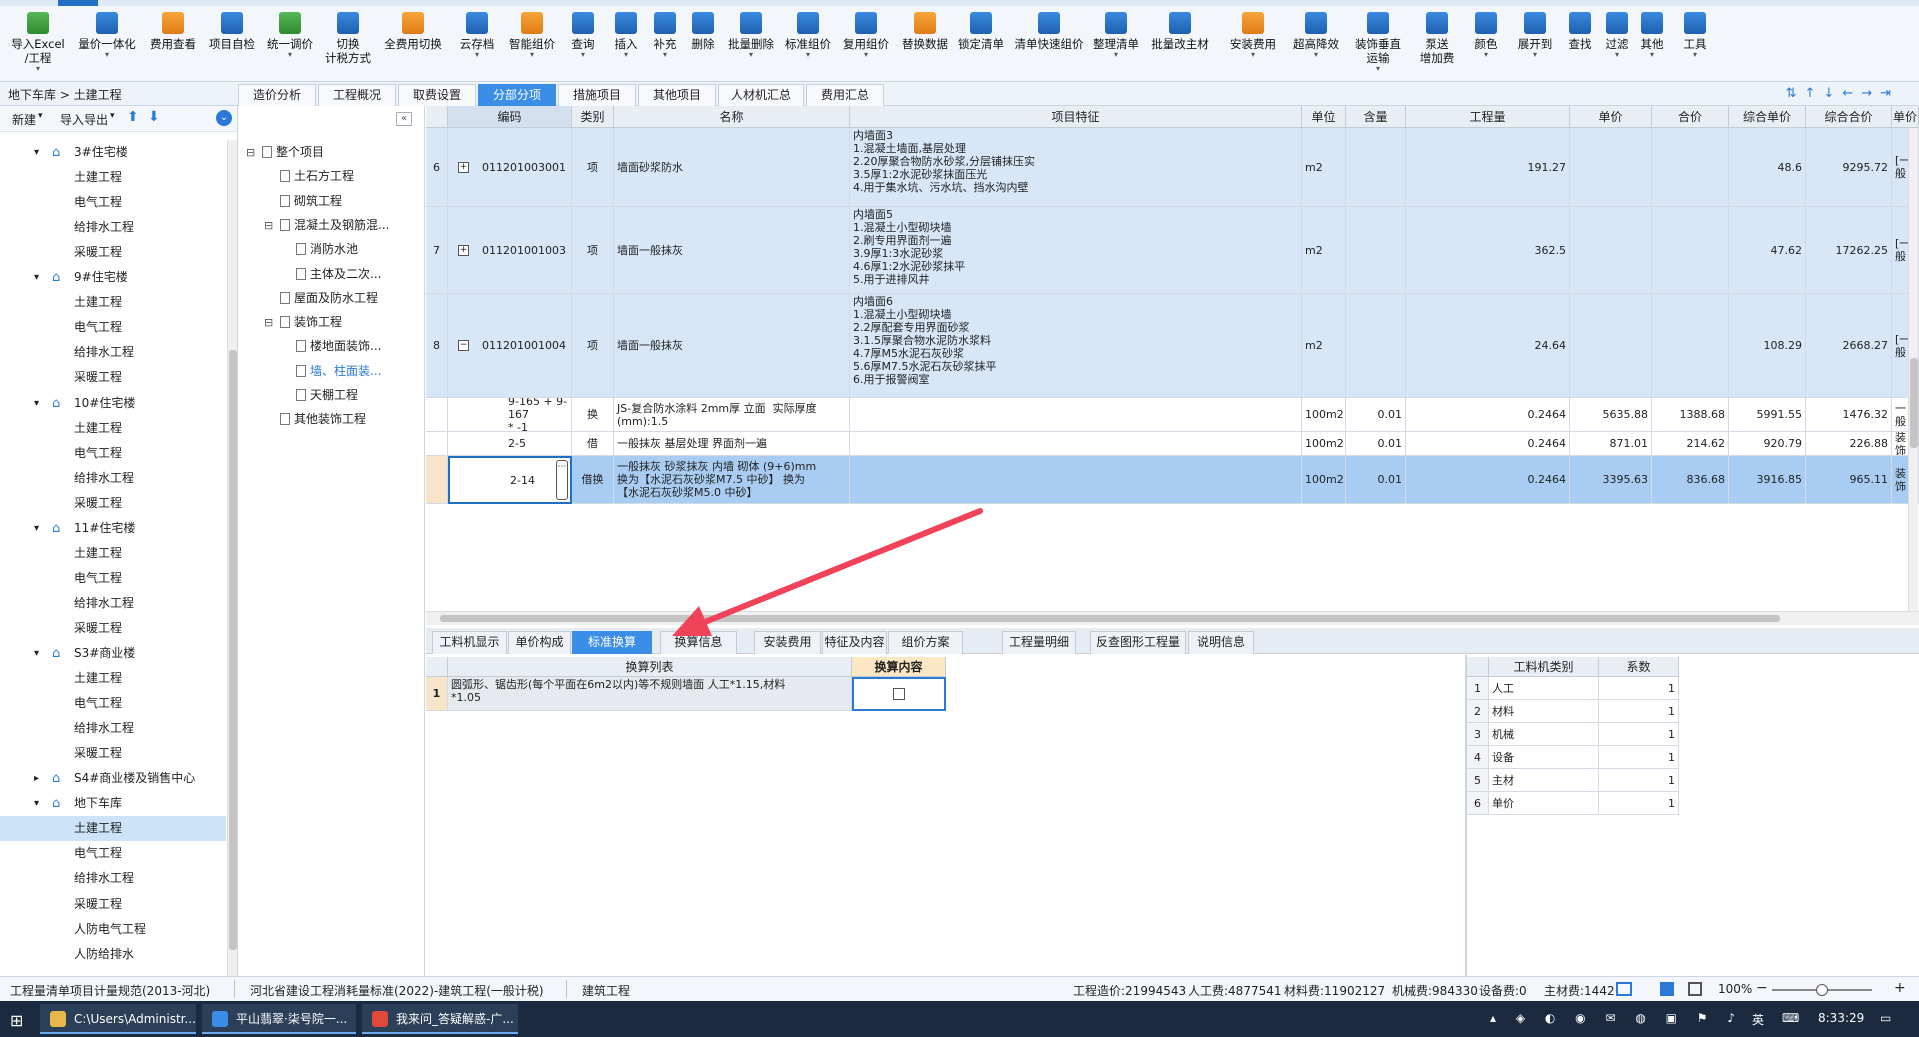 The image size is (1919, 1037). What do you see at coordinates (593, 415) in the screenshot?
I see `cell-type: 换` at bounding box center [593, 415].